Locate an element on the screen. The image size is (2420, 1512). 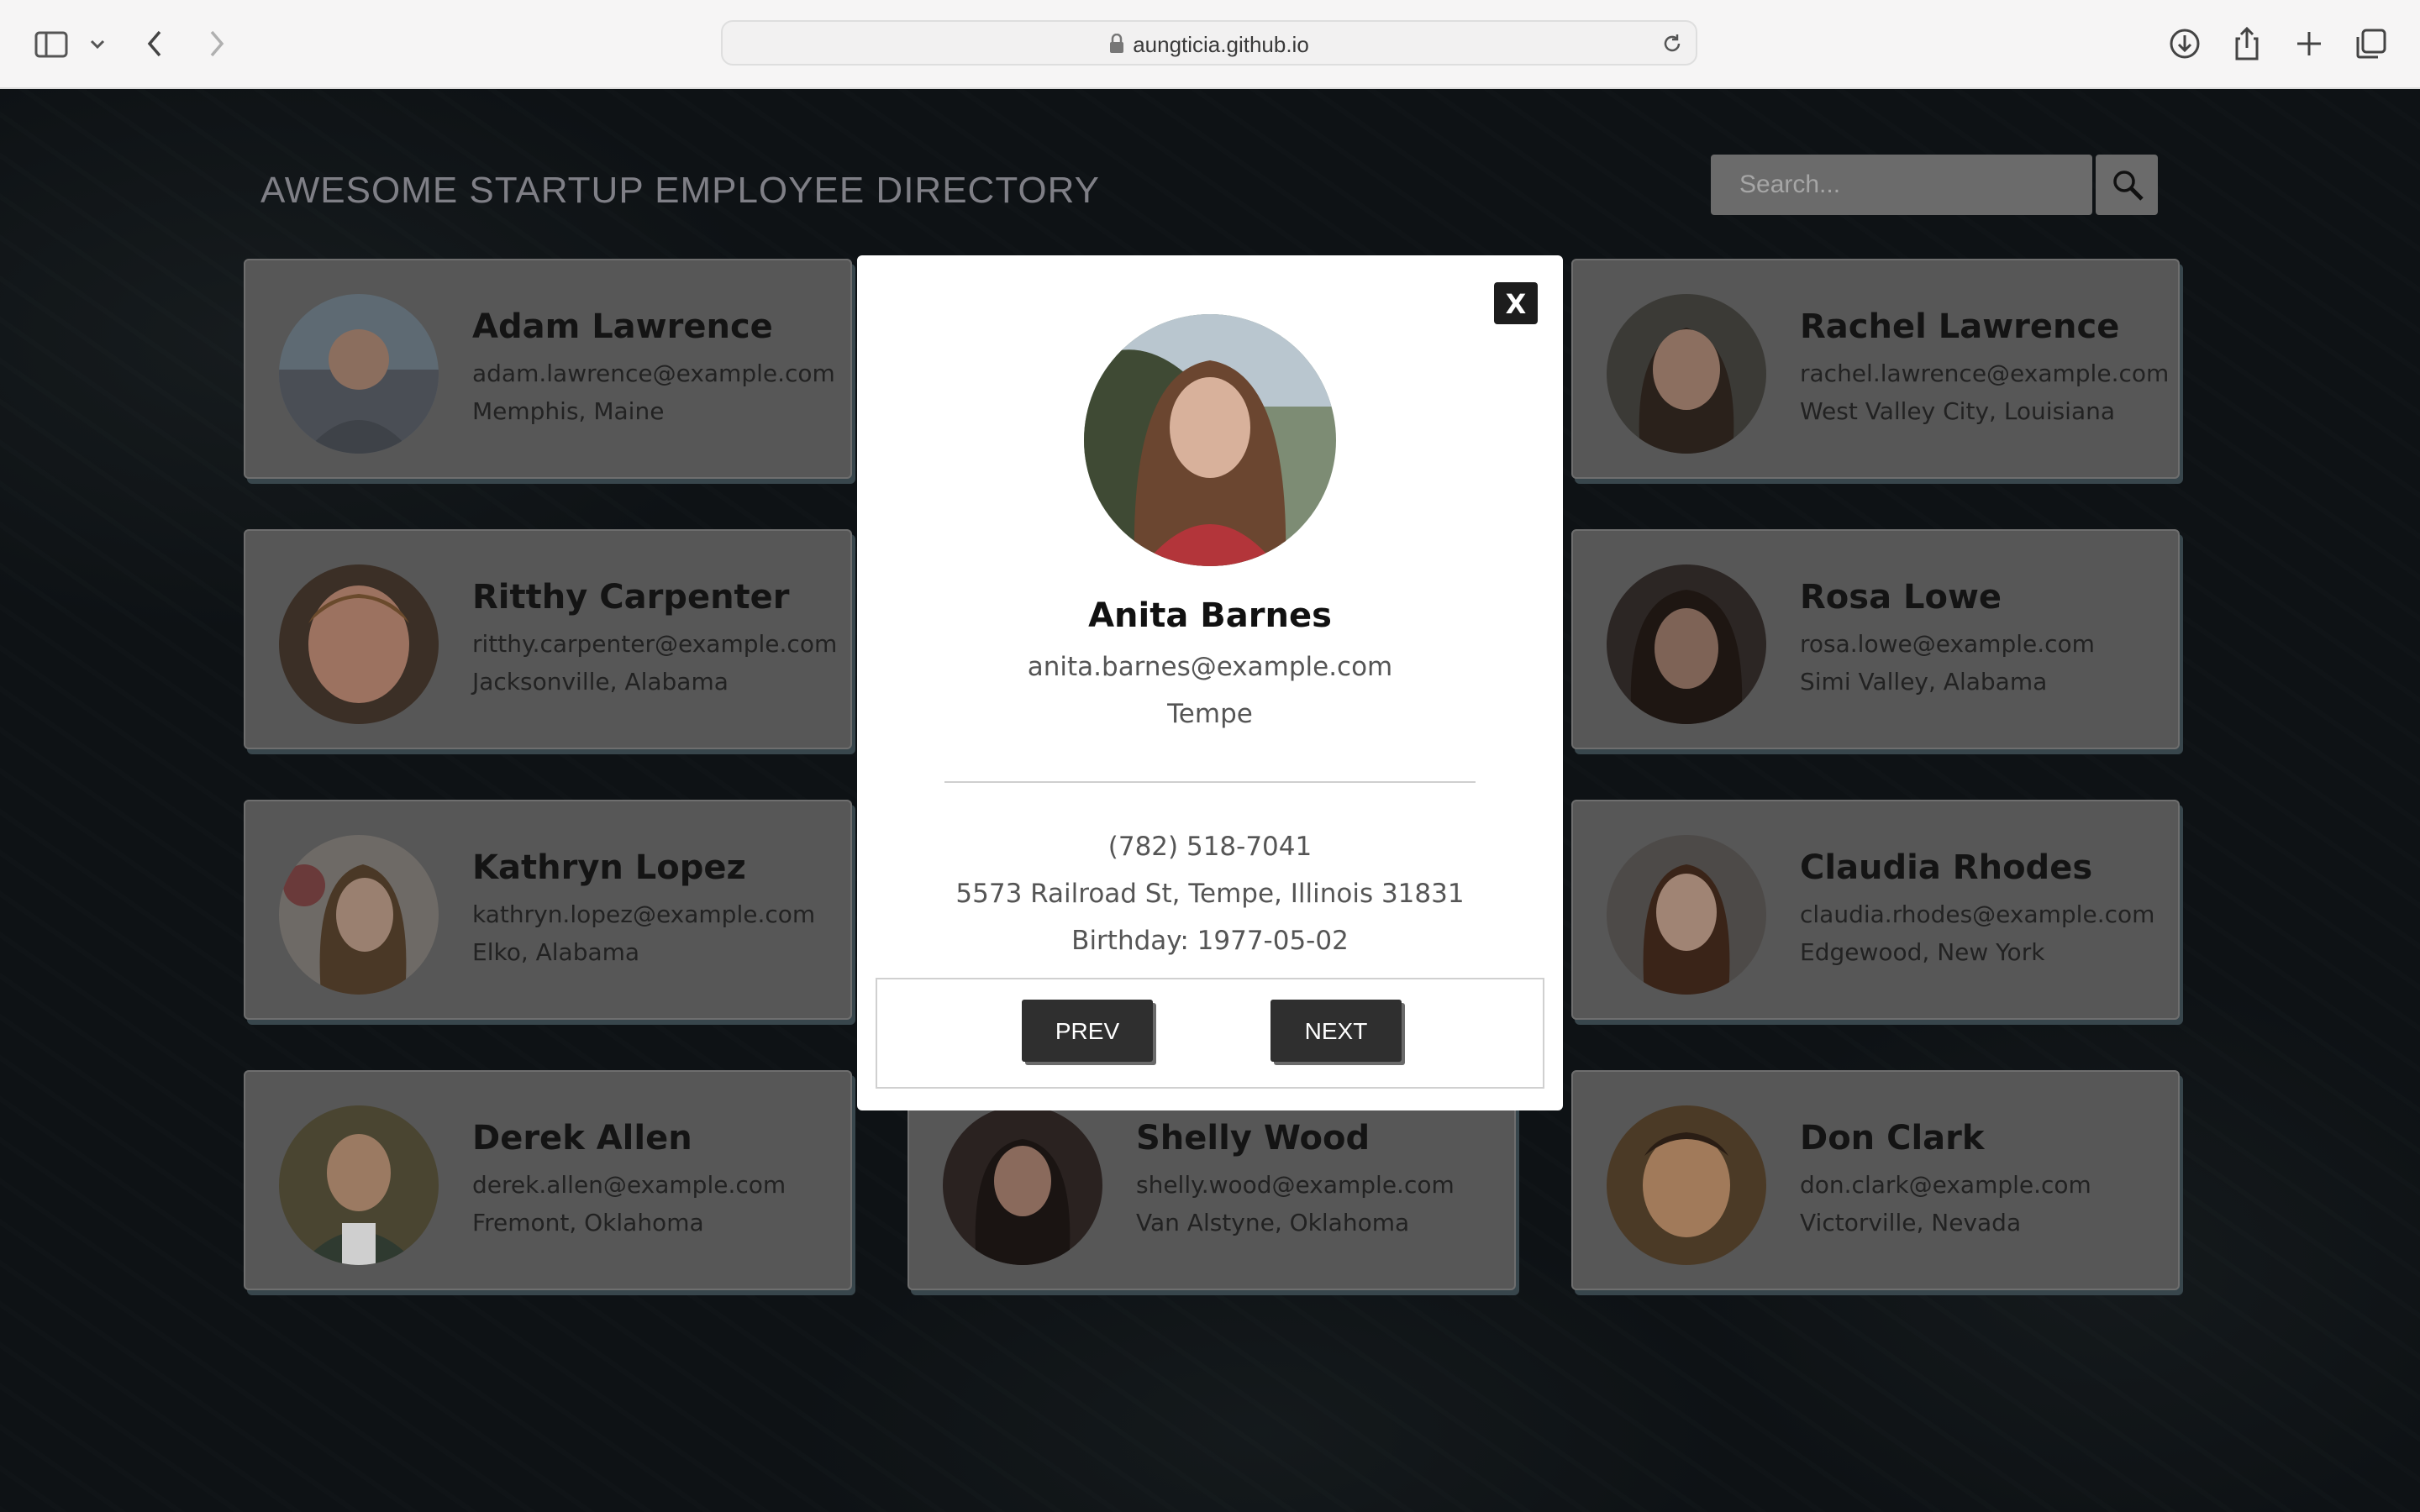
page-title: AWESOME STARTUP EMPLOYEE DIRECTORY is located at coordinates (680, 190).